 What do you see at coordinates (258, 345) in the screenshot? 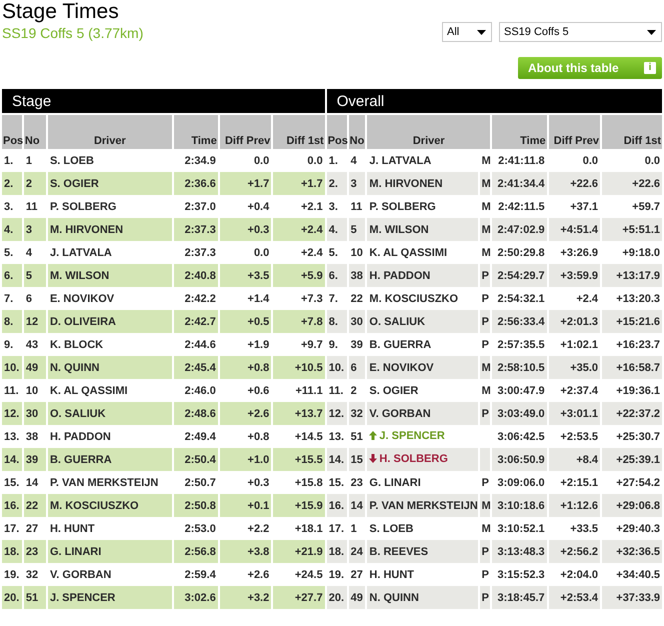
I see `diff-prev-cell-text: +1.9` at bounding box center [258, 345].